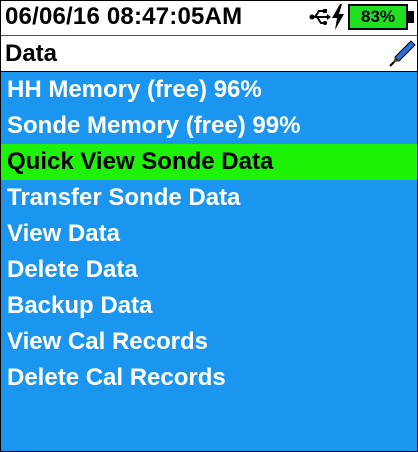  I want to click on charging-bolt-icon, so click(338, 17).